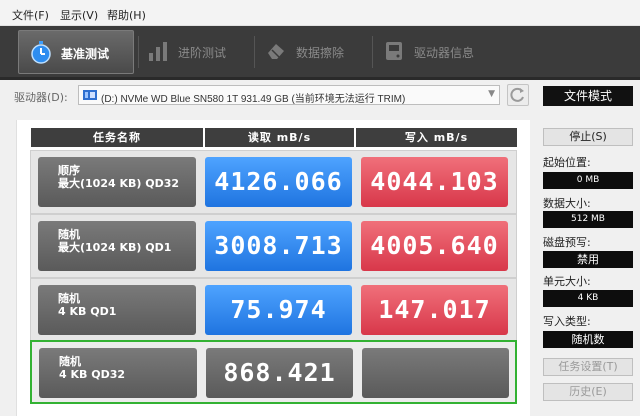 The width and height of the screenshot is (640, 416). I want to click on task-settings-button: 任务设置(T), so click(588, 367).